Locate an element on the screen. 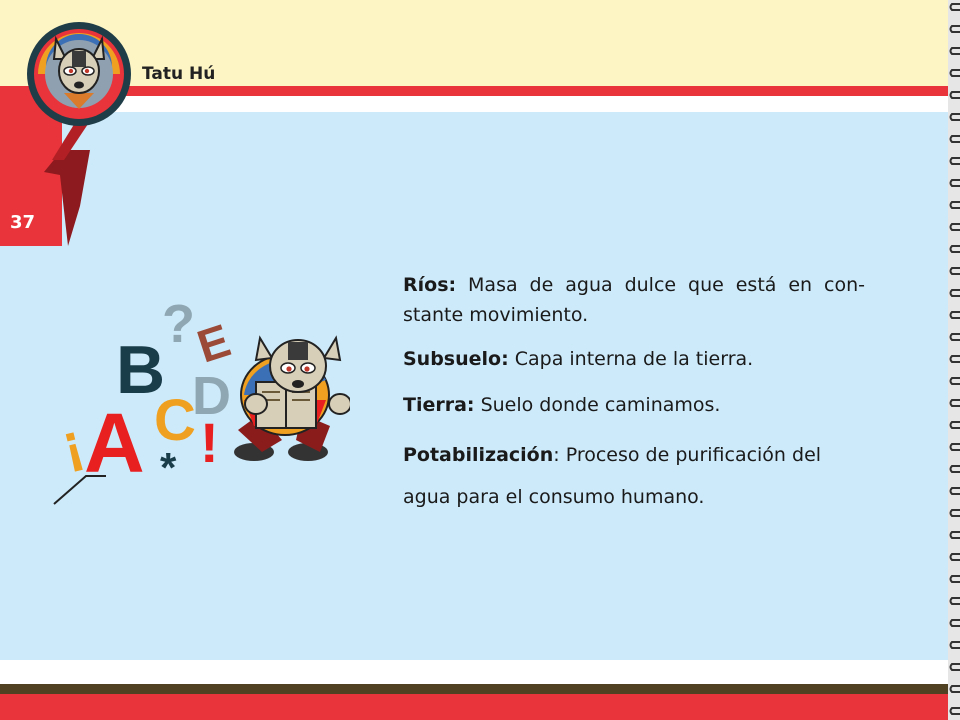  glossary-entry-tierra: Tierra: Suelo donde caminamos. is located at coordinates (634, 405).